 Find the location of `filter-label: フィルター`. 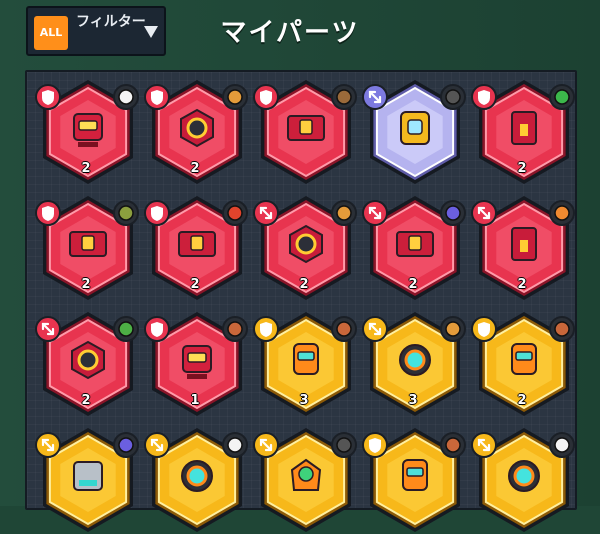

filter-label: フィルター is located at coordinates (111, 22).